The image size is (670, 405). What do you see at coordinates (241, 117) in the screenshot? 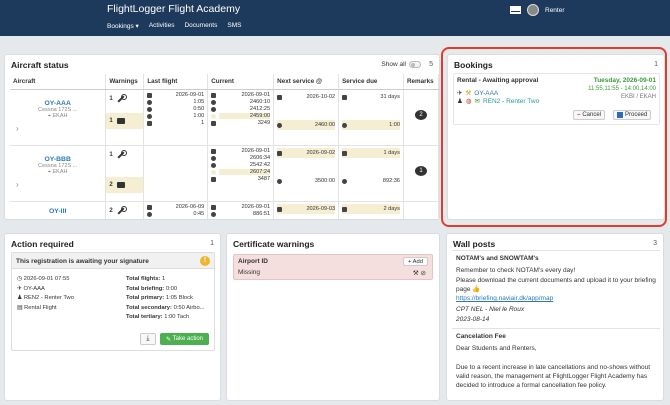
I see `current-cell: 2026-09-01 2460:10 2412:25 2459:00 3249` at bounding box center [241, 117].